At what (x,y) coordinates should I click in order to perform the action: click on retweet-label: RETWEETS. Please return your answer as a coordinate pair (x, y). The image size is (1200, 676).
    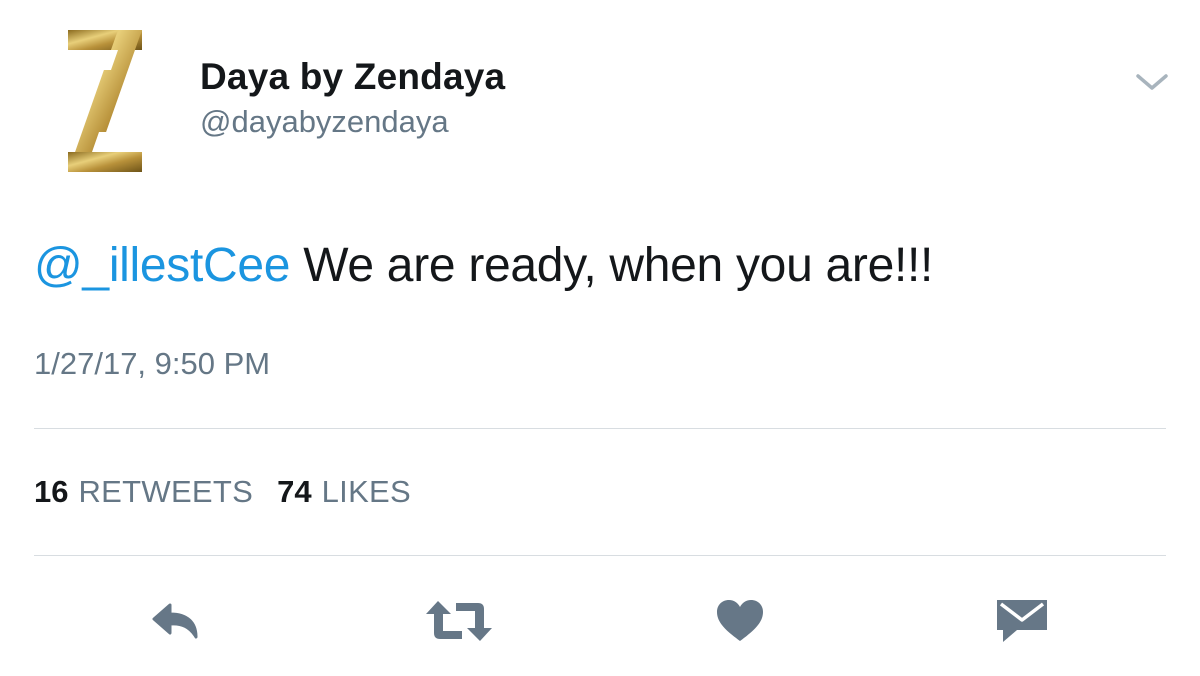
    Looking at the image, I should click on (166, 491).